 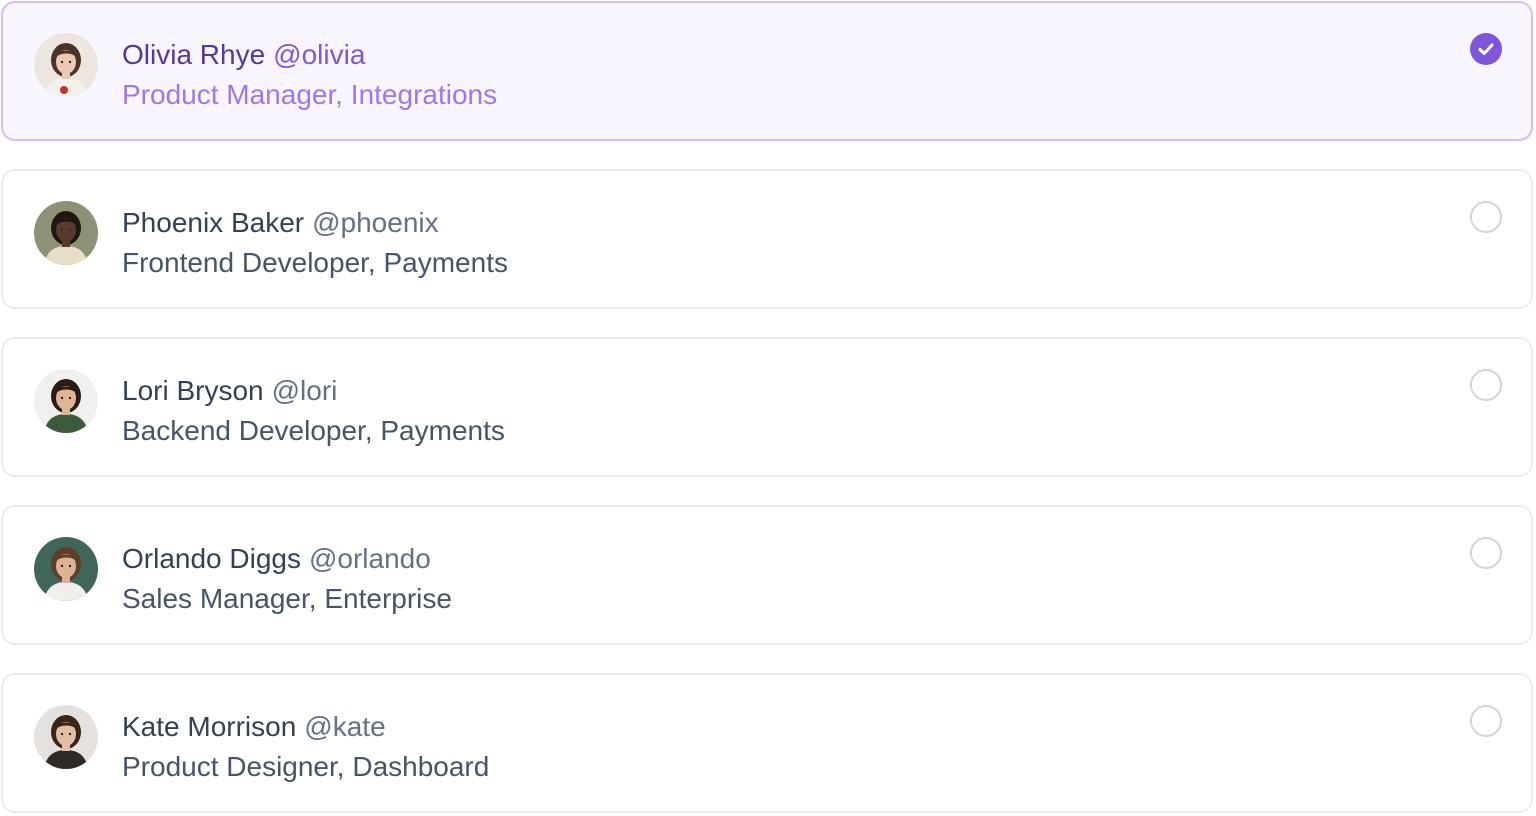 I want to click on selection-radio-checked, so click(x=1486, y=49).